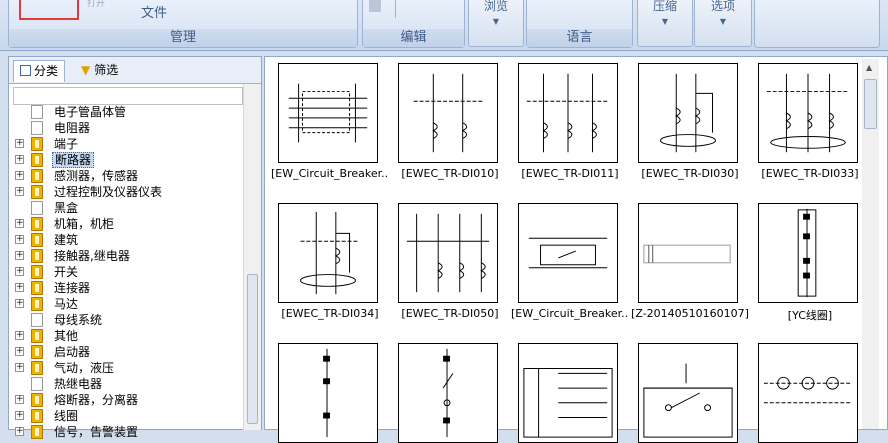 This screenshot has width=888, height=443. What do you see at coordinates (154, 11) in the screenshot?
I see `file-button: 文件` at bounding box center [154, 11].